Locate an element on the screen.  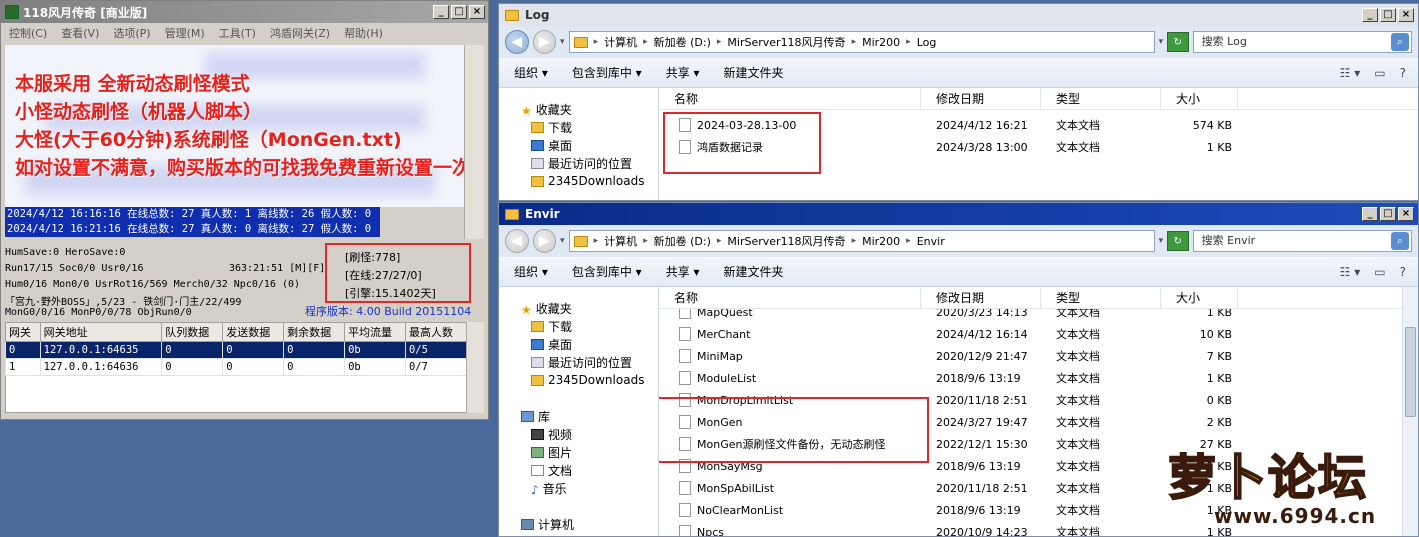
col-header: 最高人数 is located at coordinates (436, 332).